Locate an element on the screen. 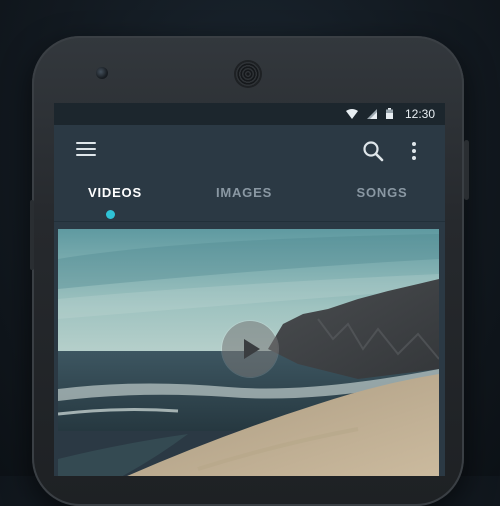 This screenshot has height=506, width=500. wifi-icon is located at coordinates (352, 113).